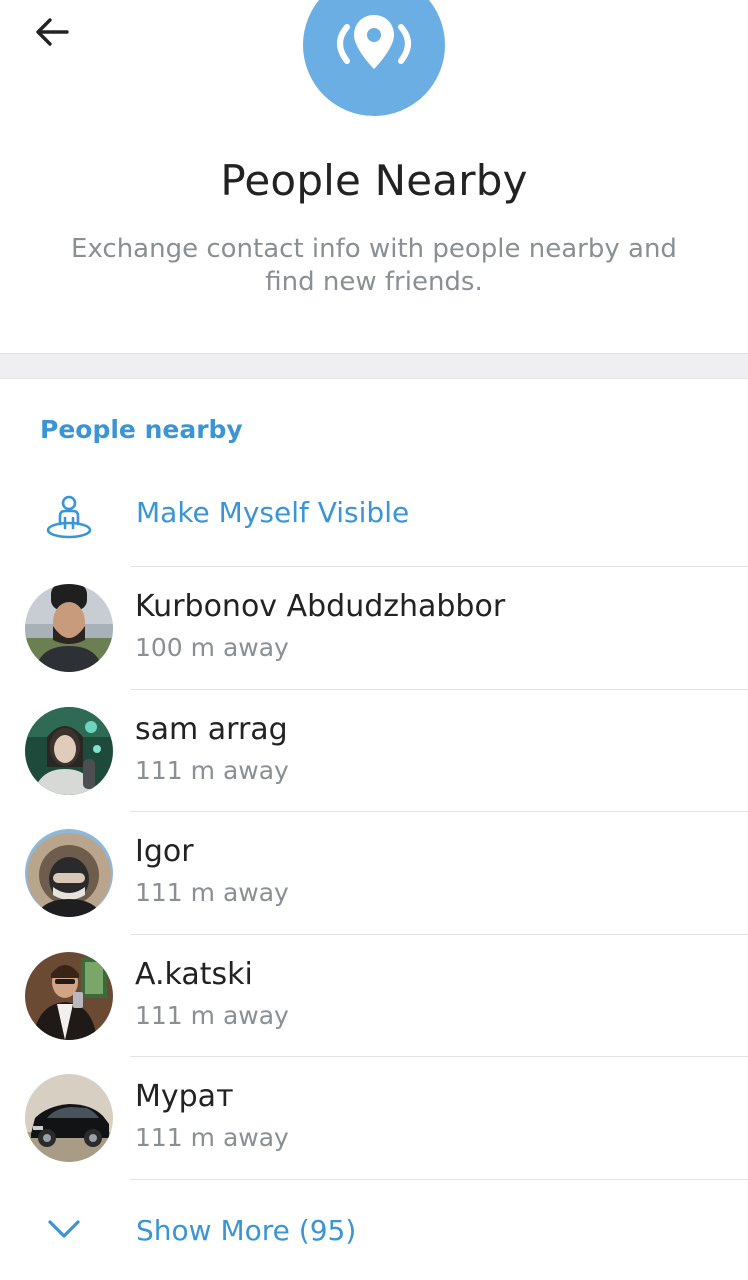  I want to click on person-name: Мурат, so click(184, 1096).